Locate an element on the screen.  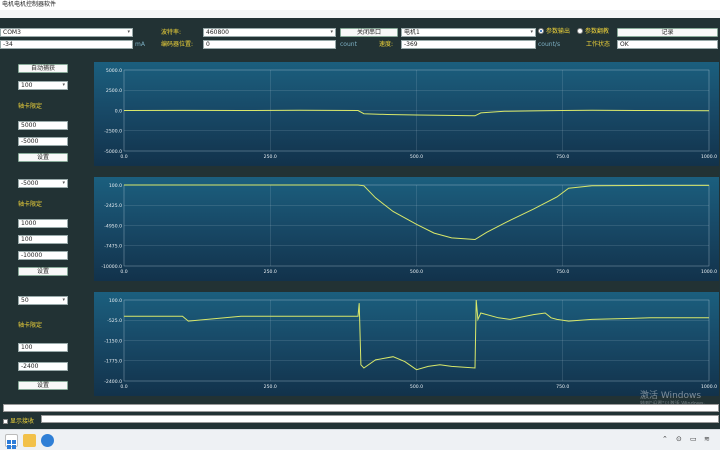
p2-field-1: 1000 is located at coordinates (43, 223).